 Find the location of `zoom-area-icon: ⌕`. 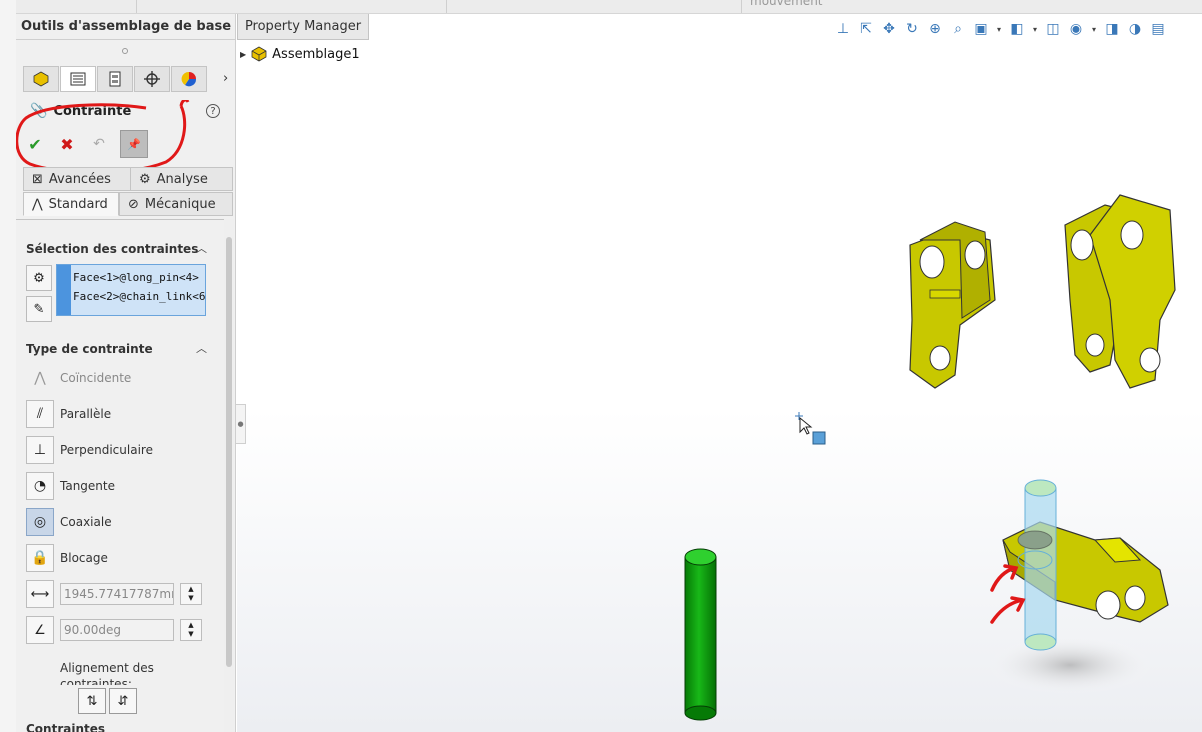

zoom-area-icon: ⌕ is located at coordinates (958, 29).